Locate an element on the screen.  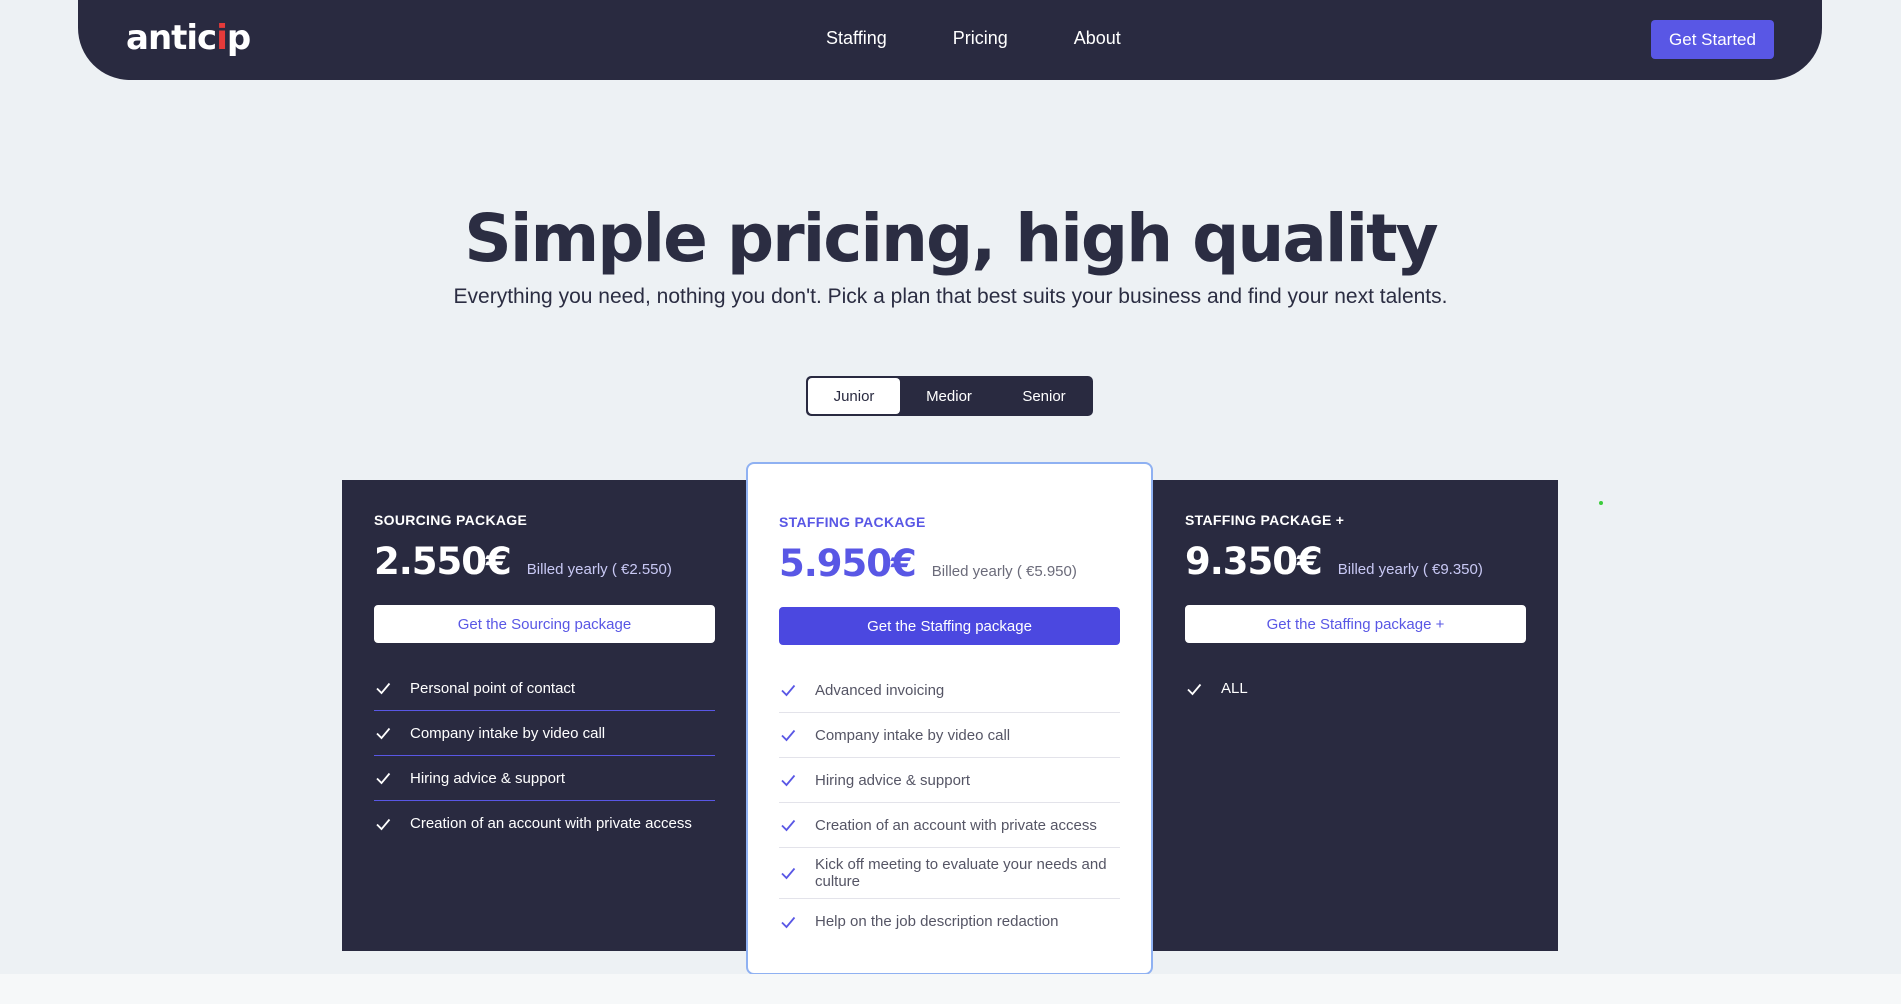
get-sourcing-package-button: Get the Sourcing package is located at coordinates (544, 624).